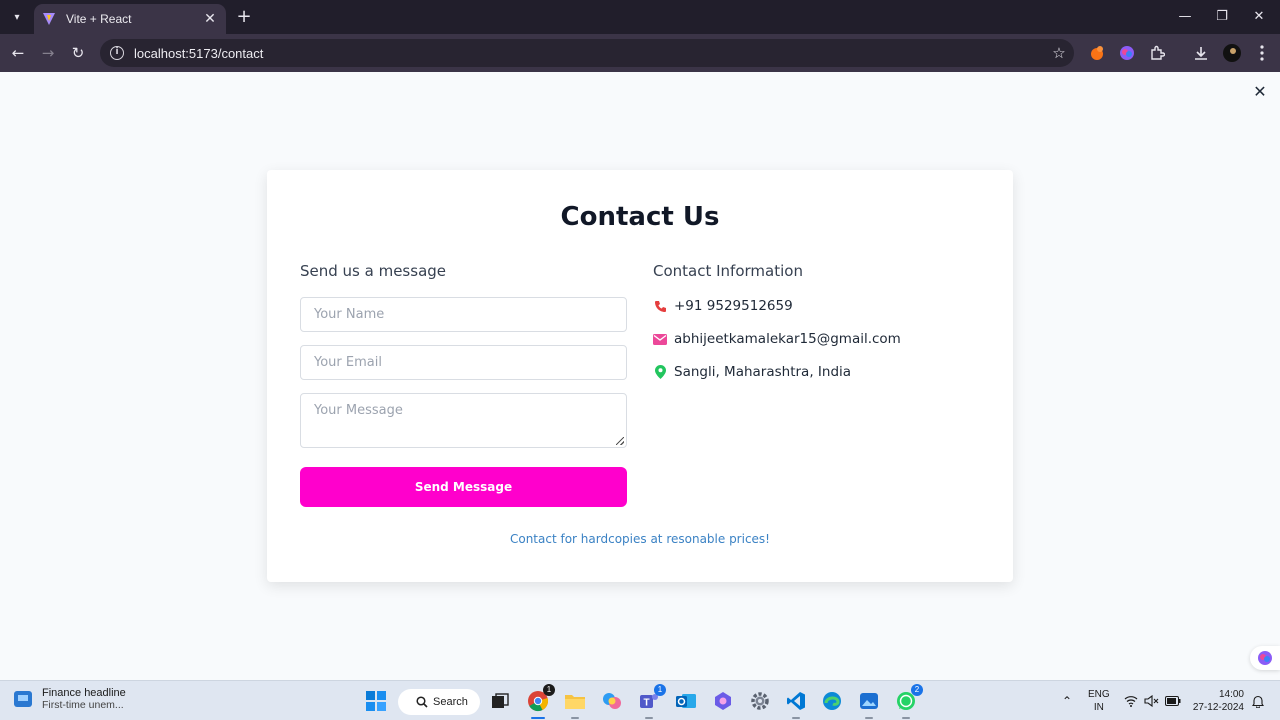  I want to click on page-title: Contact Us, so click(640, 217).